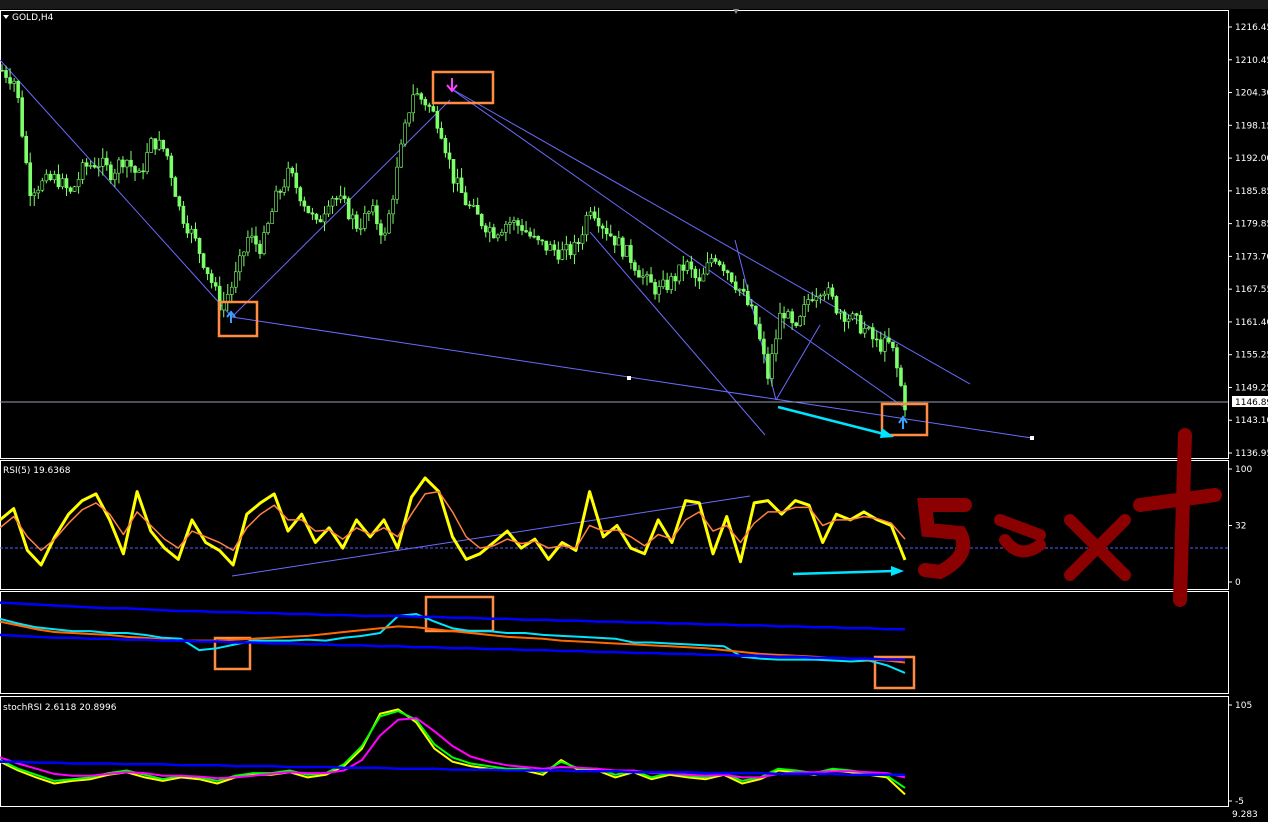 The width and height of the screenshot is (1268, 822). Describe the element at coordinates (1069, 517) in the screenshot. I see `annotation-handwriting: 5ext` at that location.